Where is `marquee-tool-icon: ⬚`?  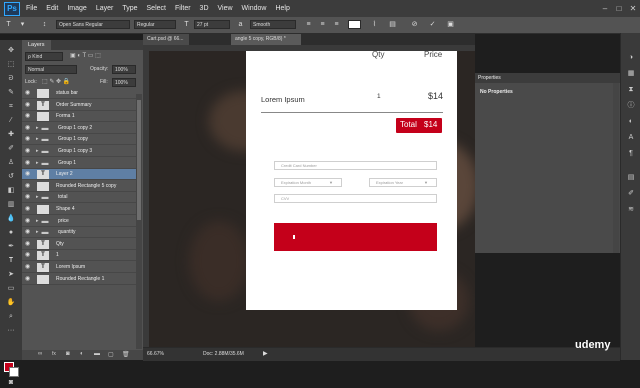
marquee-tool-icon: ⬚ is located at coordinates (11, 65).